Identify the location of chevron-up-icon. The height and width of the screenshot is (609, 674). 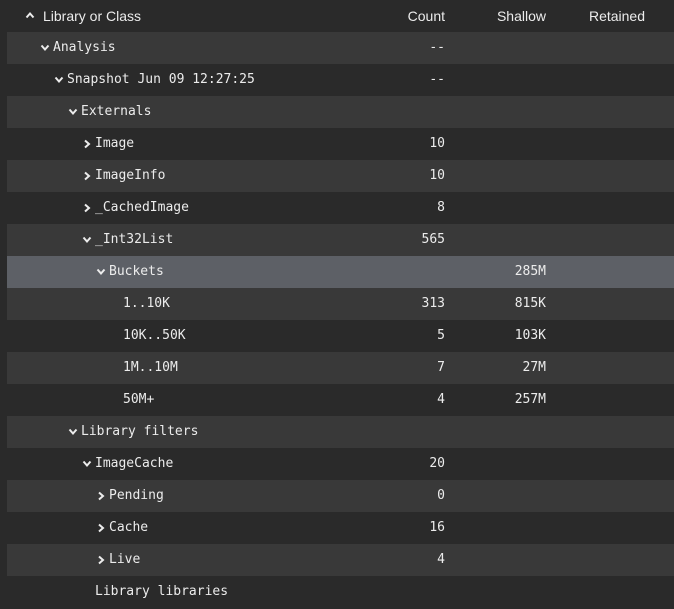
(30, 15).